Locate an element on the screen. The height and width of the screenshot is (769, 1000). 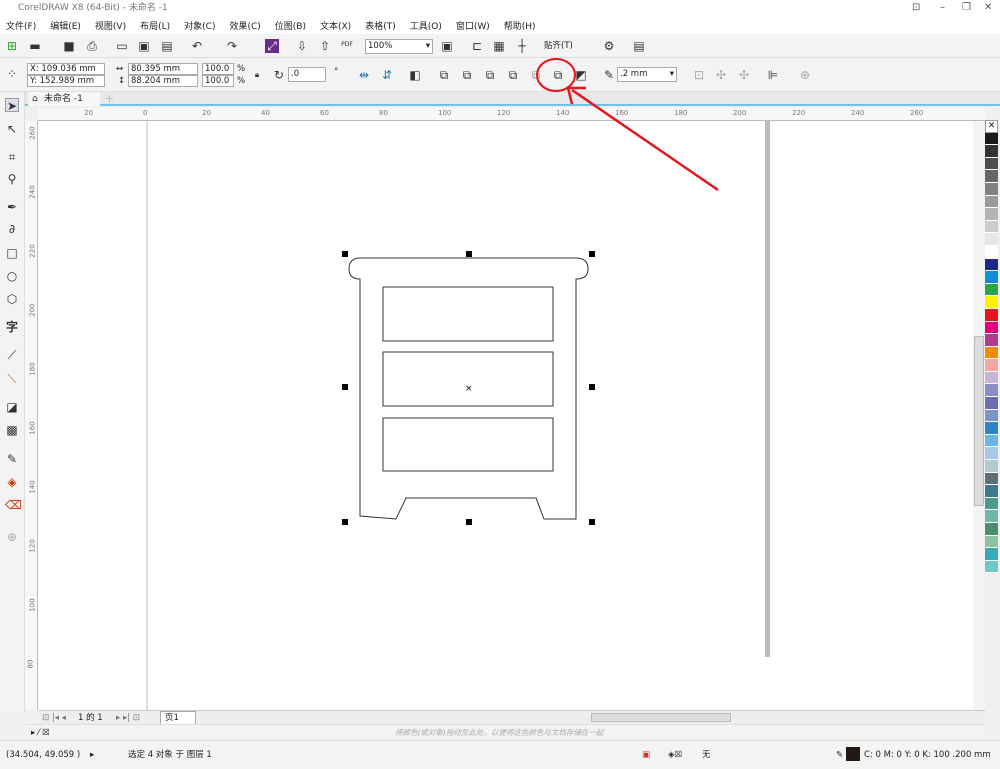
menu-bitmaps: 位图(B) is located at coordinates (290, 25).